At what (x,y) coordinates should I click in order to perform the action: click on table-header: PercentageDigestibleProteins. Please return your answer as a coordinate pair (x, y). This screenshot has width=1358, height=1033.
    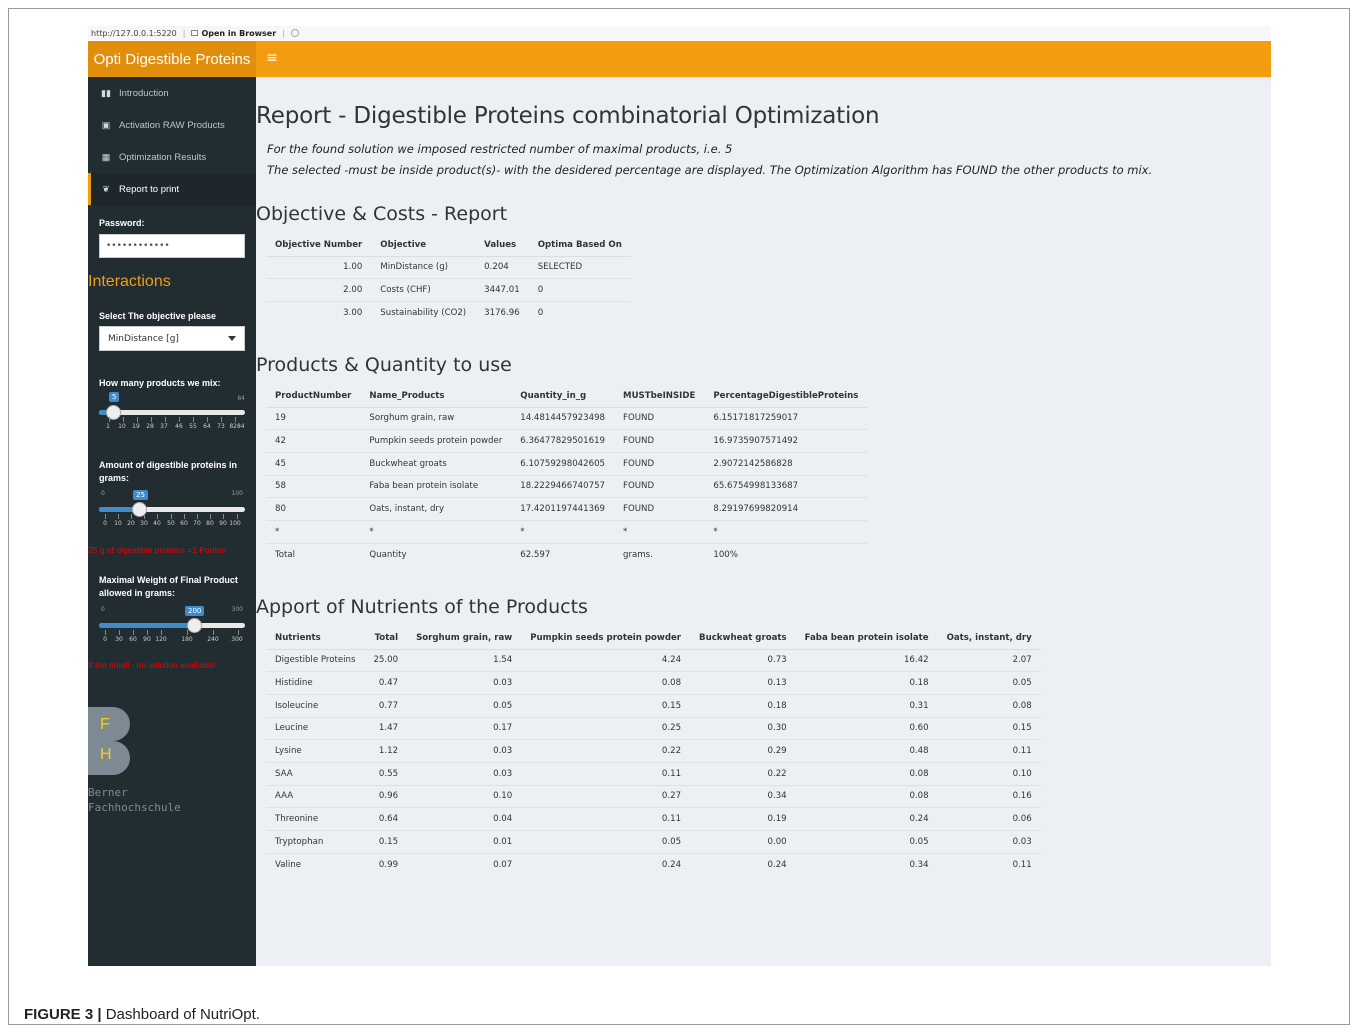
    Looking at the image, I should click on (786, 396).